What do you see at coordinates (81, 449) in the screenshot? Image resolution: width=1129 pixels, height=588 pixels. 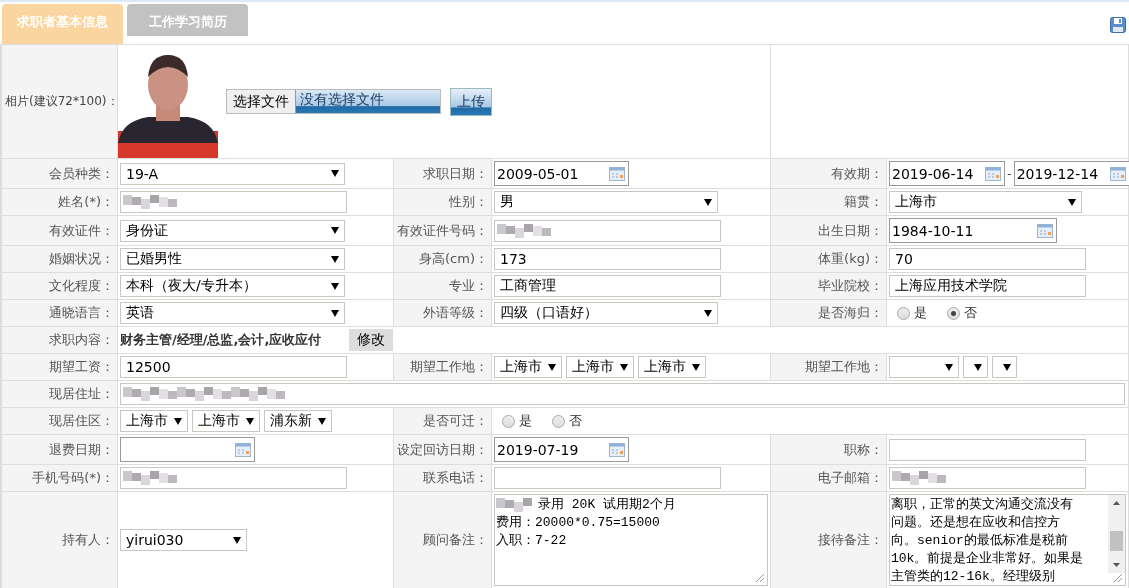 I see `field-label: 退费日期：` at bounding box center [81, 449].